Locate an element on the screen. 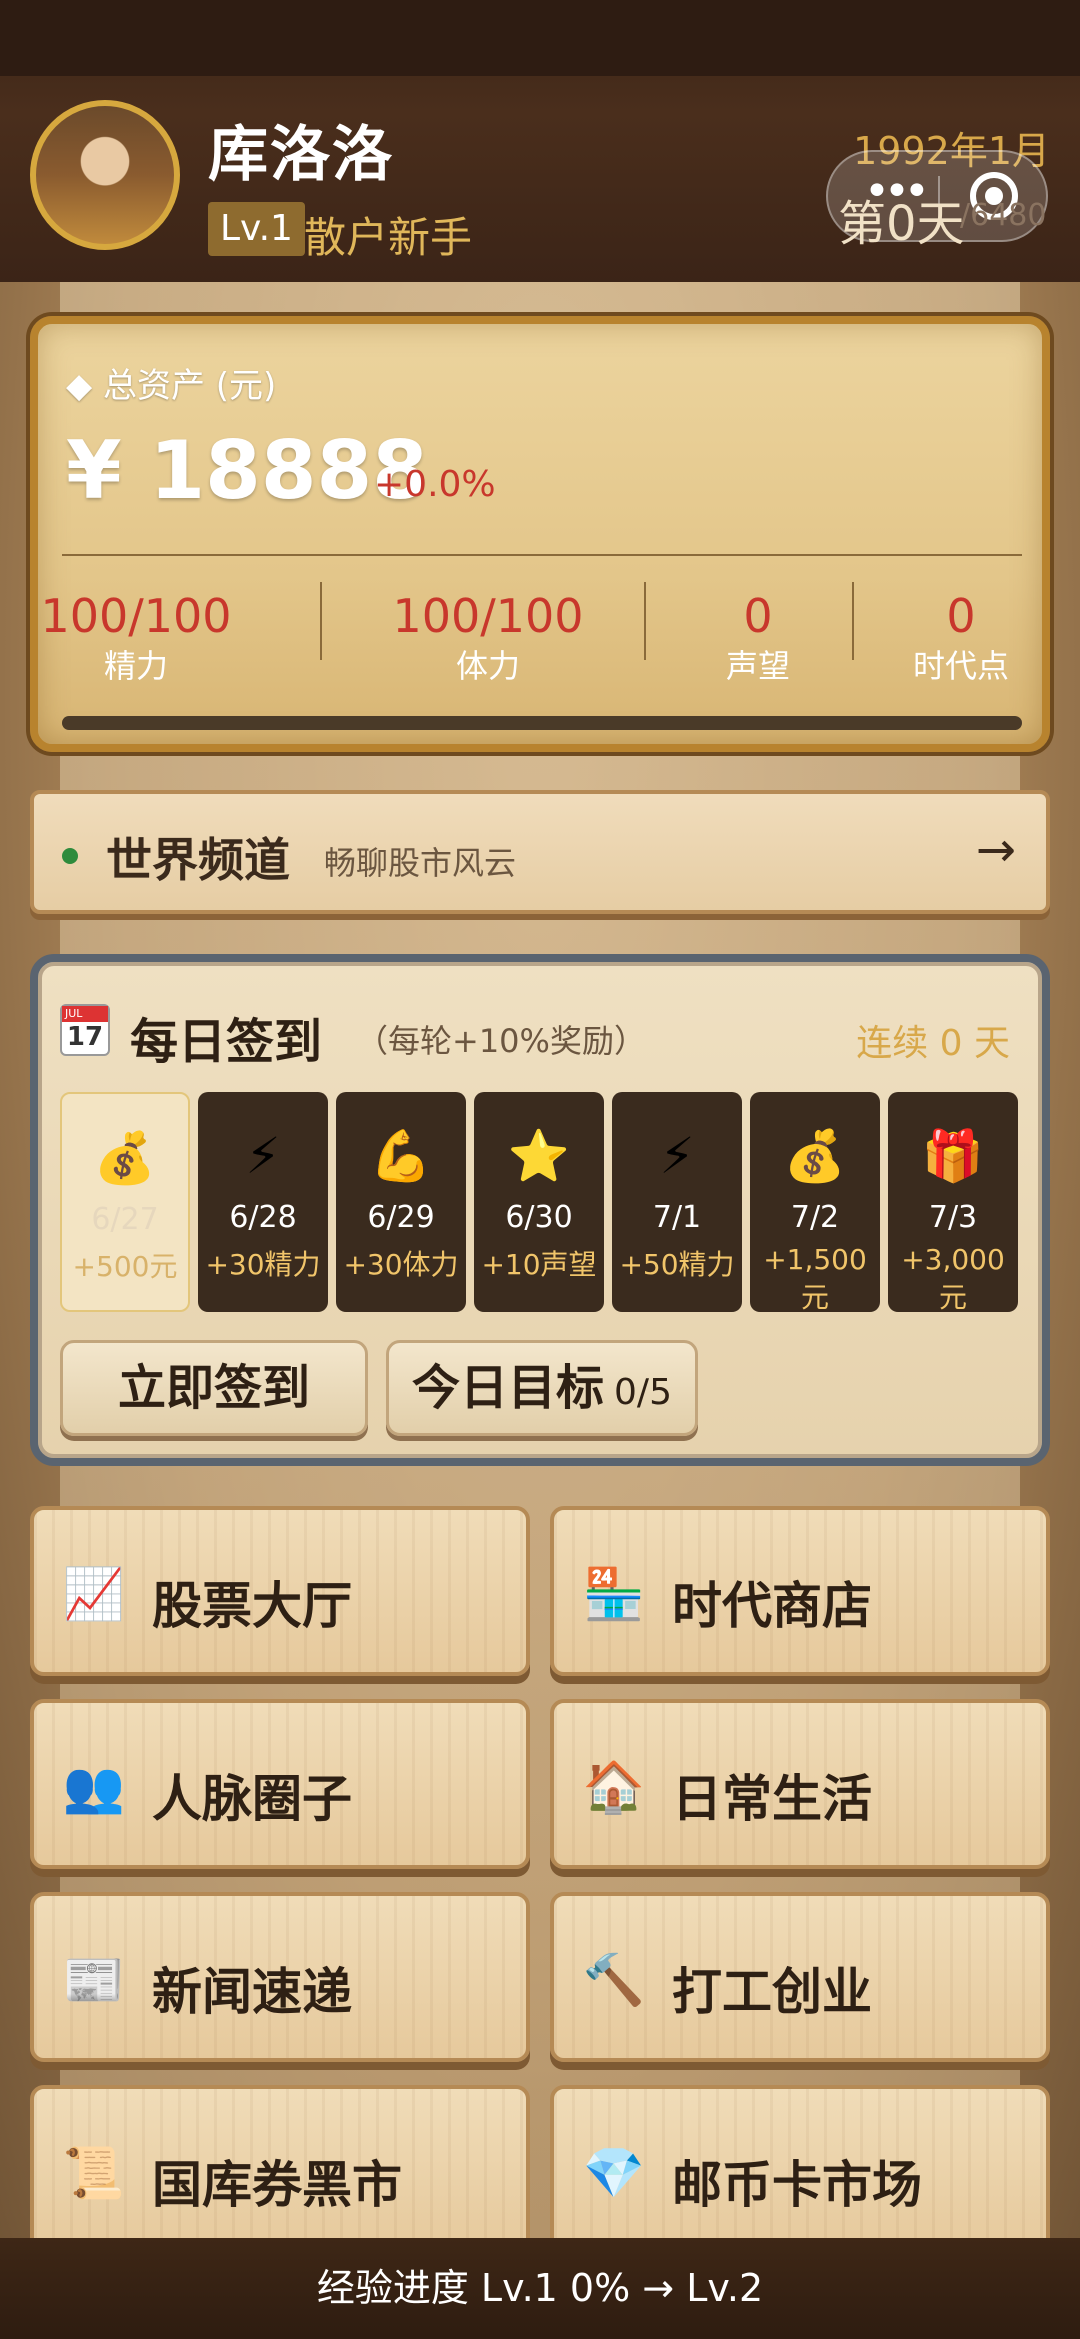  sign-in-button: 立即签到 is located at coordinates (214, 1388).